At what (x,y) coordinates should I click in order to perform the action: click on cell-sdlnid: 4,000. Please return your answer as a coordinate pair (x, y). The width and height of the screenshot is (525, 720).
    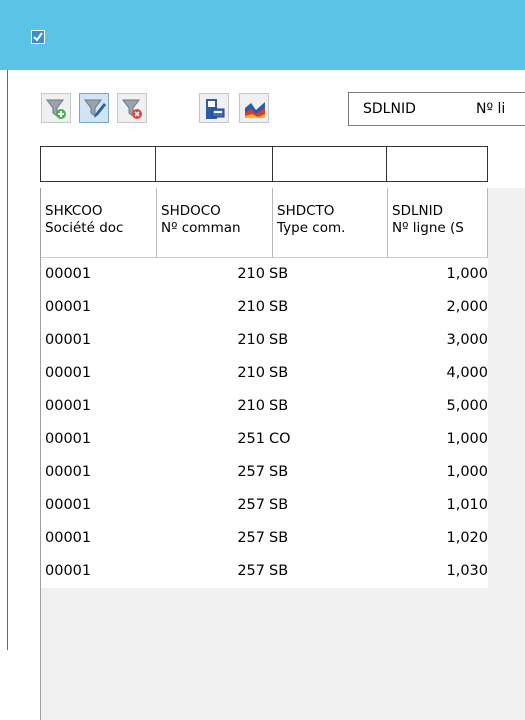
    Looking at the image, I should click on (467, 373).